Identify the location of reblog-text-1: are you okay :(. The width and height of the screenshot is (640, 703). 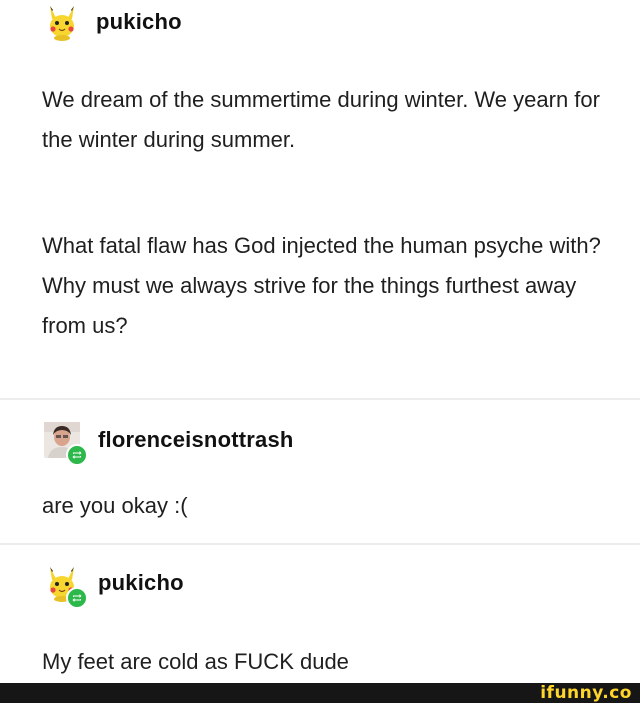
(115, 505).